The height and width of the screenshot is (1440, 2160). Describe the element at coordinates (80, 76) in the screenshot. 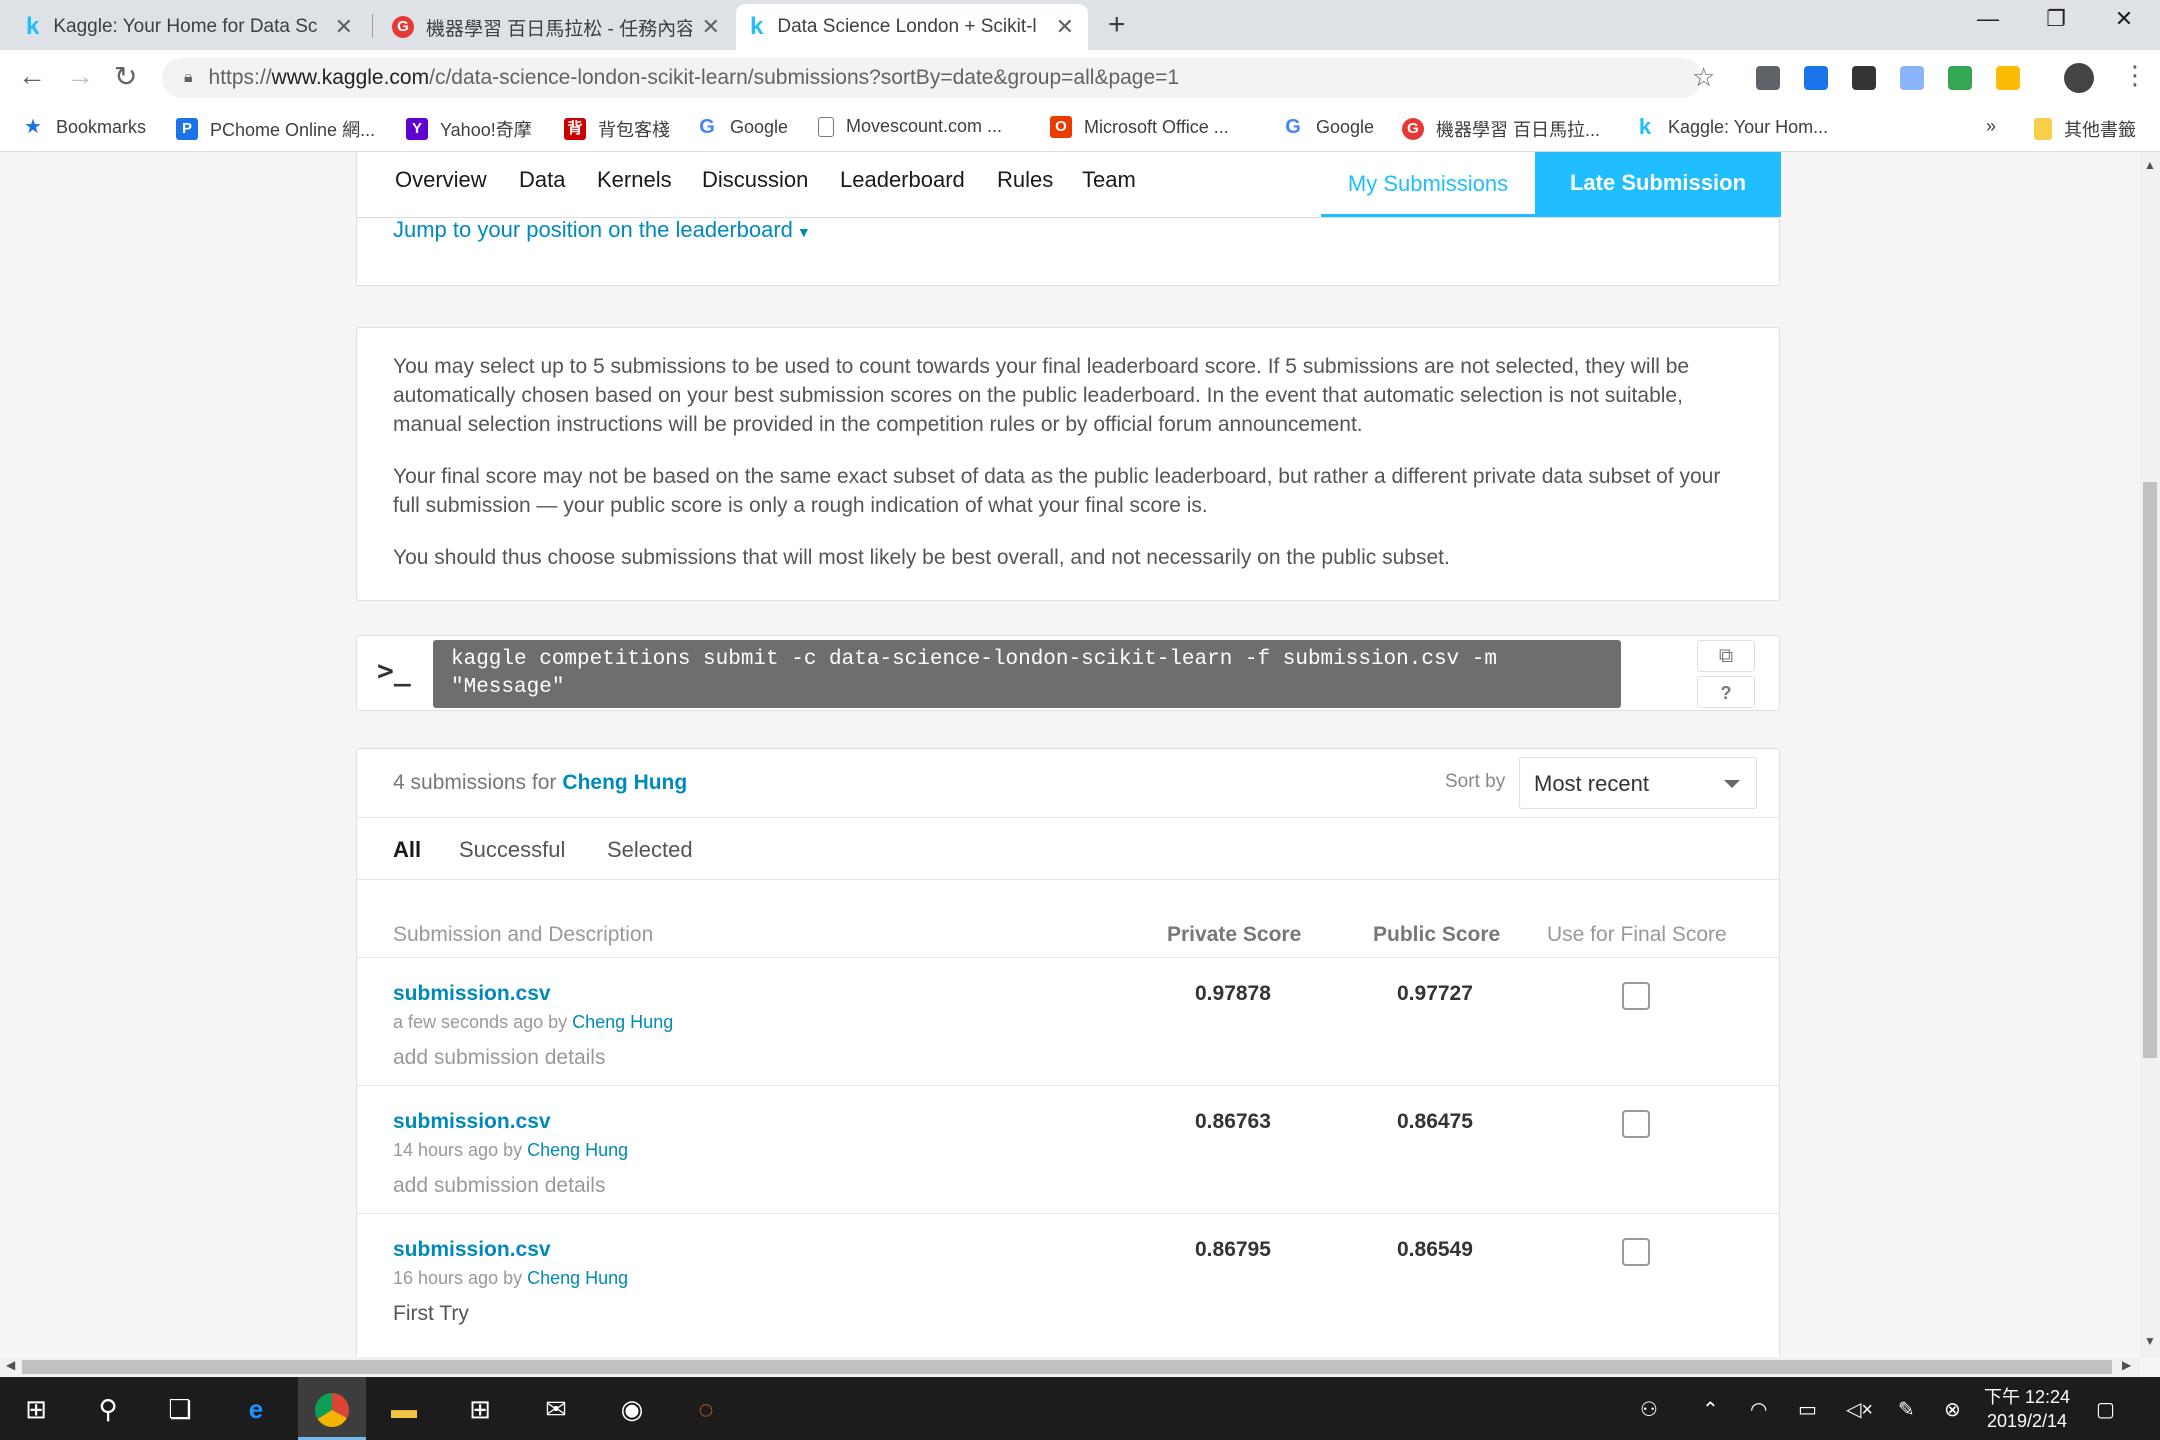

I see `forward-arrow-icon: →` at that location.